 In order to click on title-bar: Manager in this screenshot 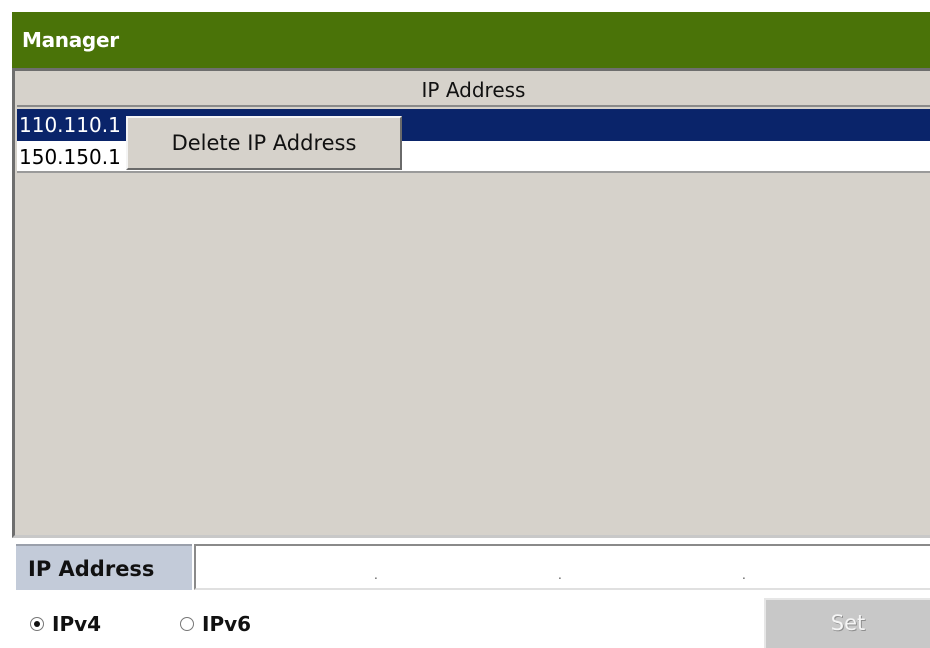, I will do `click(471, 40)`.